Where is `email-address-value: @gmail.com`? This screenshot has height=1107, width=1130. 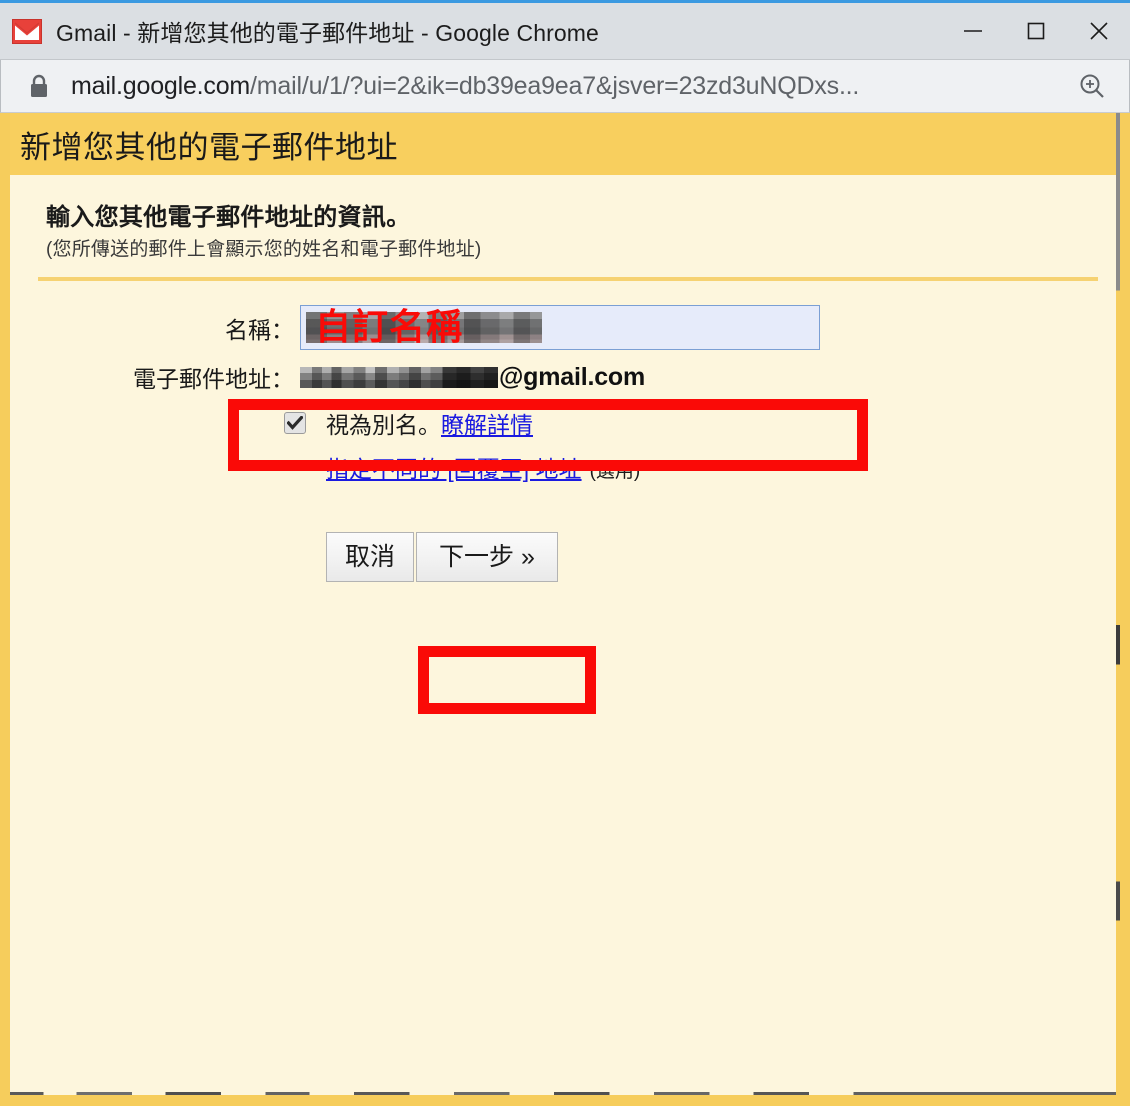 email-address-value: @gmail.com is located at coordinates (472, 377).